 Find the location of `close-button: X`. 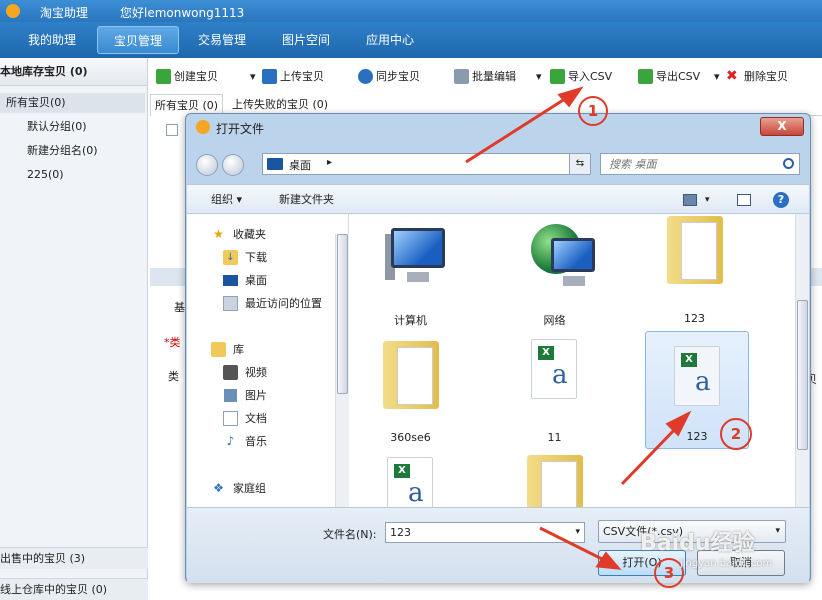

close-button: X is located at coordinates (782, 126).